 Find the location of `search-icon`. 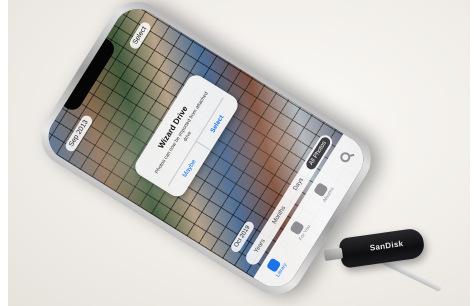

search-icon is located at coordinates (345, 157).